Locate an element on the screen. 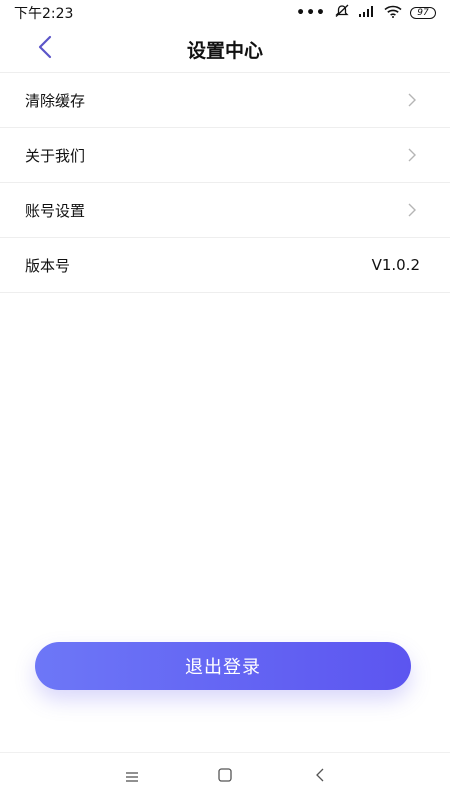 This screenshot has height=800, width=450. nav-back-button is located at coordinates (320, 777).